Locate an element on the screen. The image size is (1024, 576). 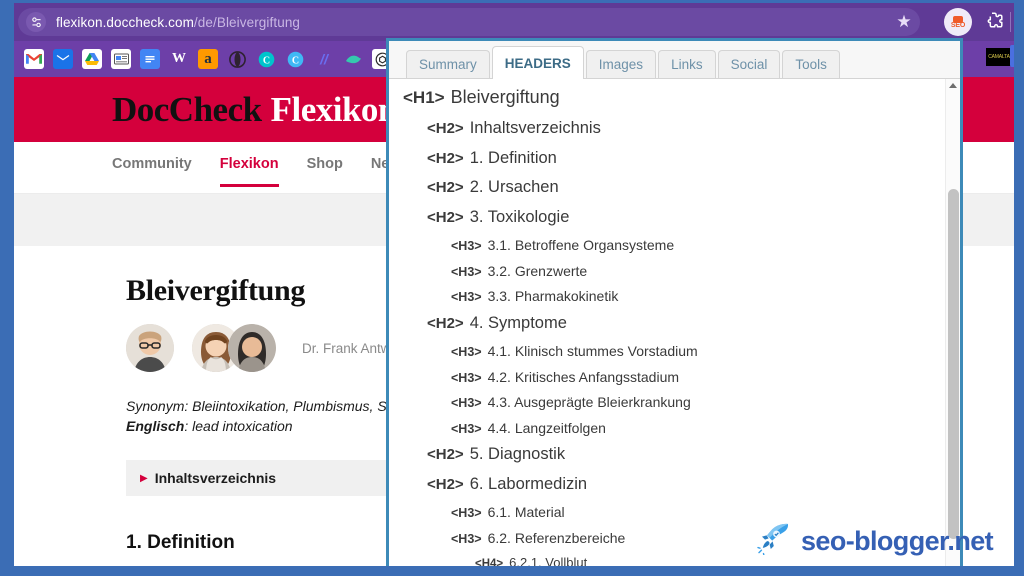
header-row: <H3> 3.3. Pharmakokinetik is located at coordinates (674, 296).